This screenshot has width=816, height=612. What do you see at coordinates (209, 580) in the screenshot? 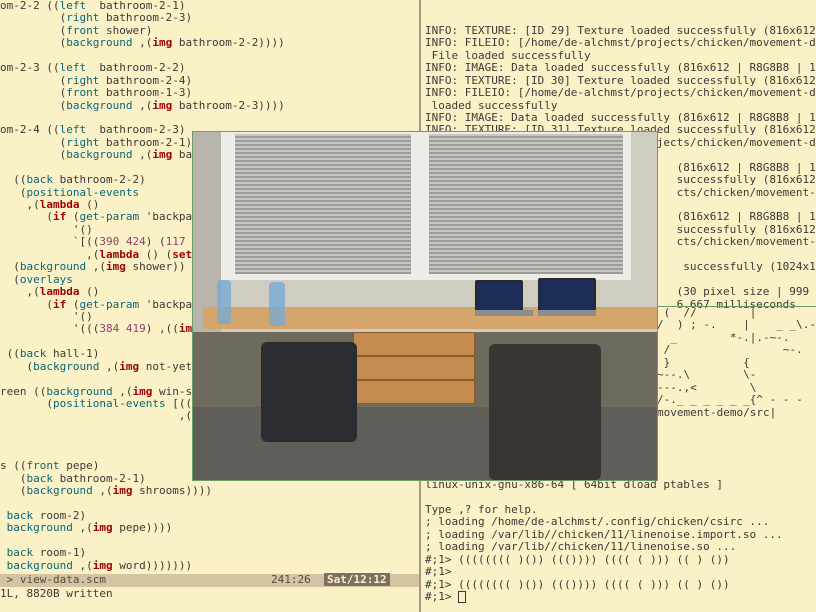
I see `editor-modeline: > view-data.scm 241:26 Sat/12:12` at bounding box center [209, 580].